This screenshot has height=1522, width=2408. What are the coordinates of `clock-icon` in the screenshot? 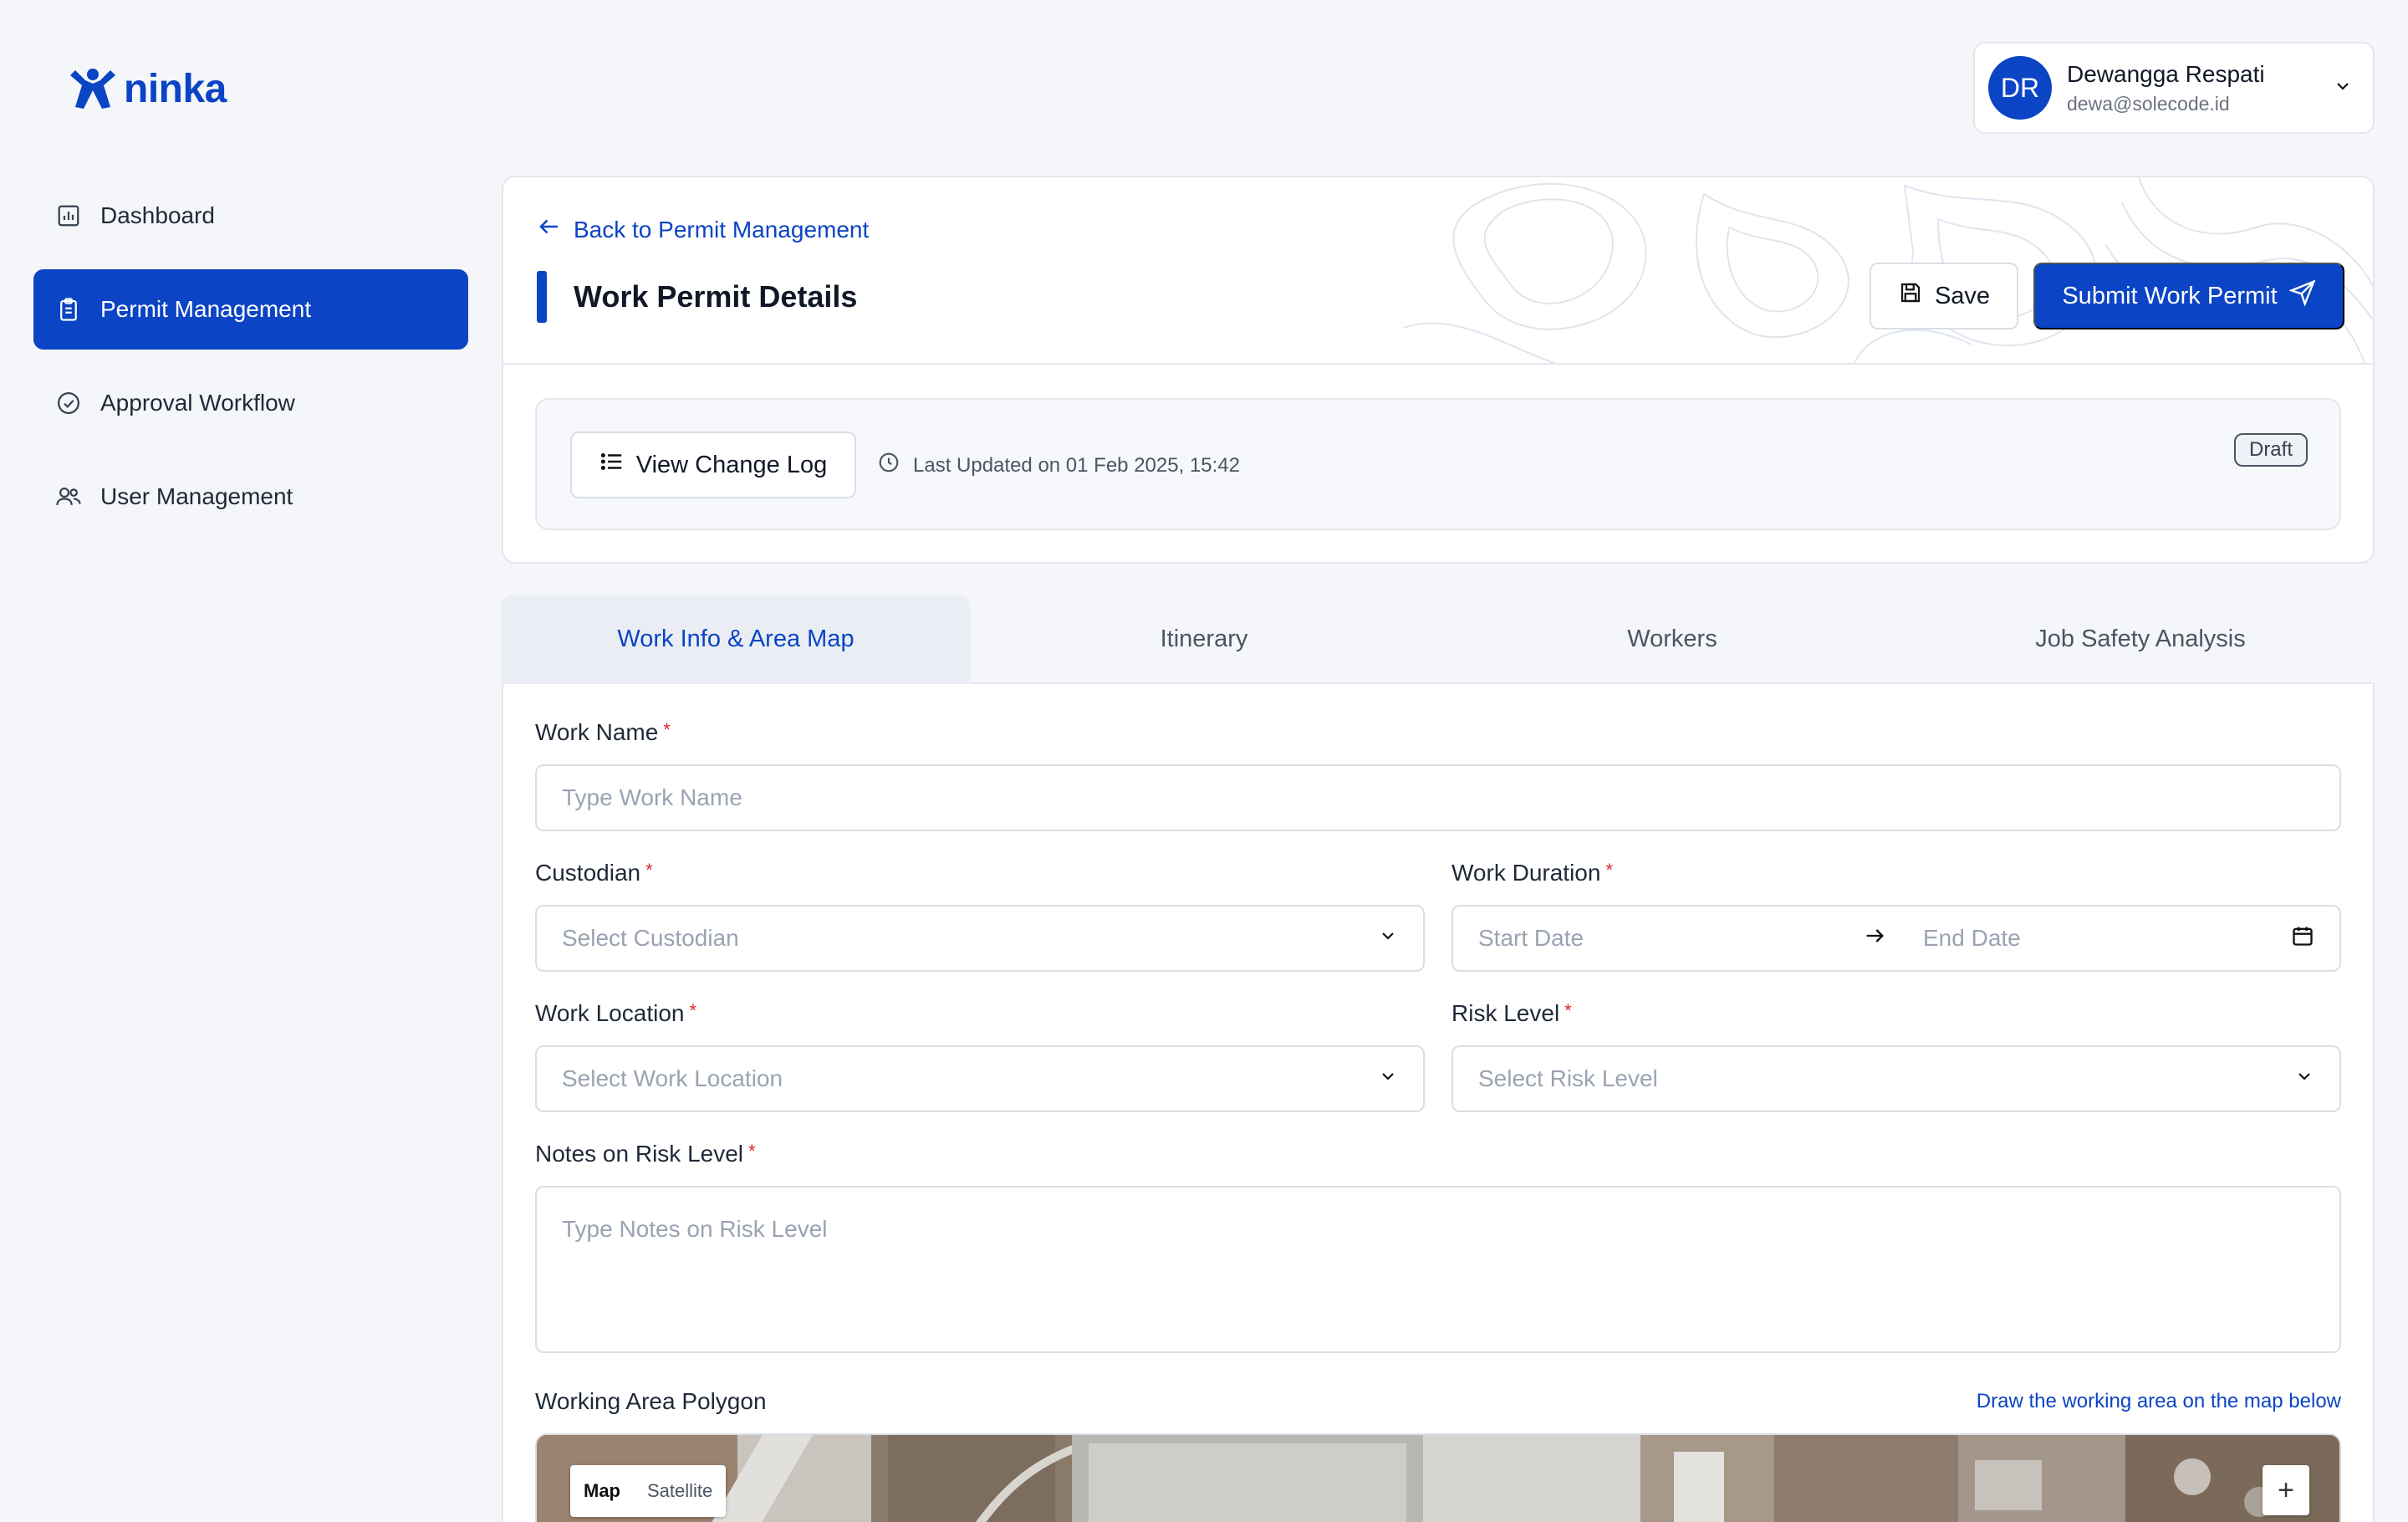 It's located at (889, 465).